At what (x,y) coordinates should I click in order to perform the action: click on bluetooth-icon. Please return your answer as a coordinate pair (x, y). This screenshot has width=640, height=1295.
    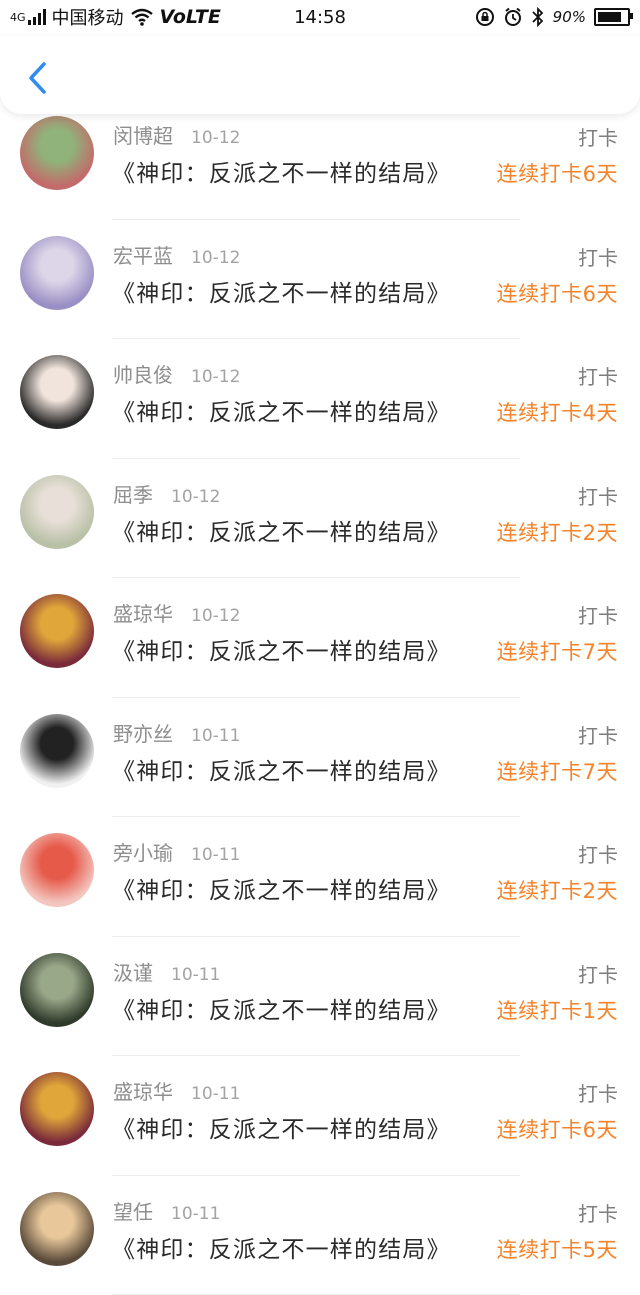
    Looking at the image, I should click on (538, 17).